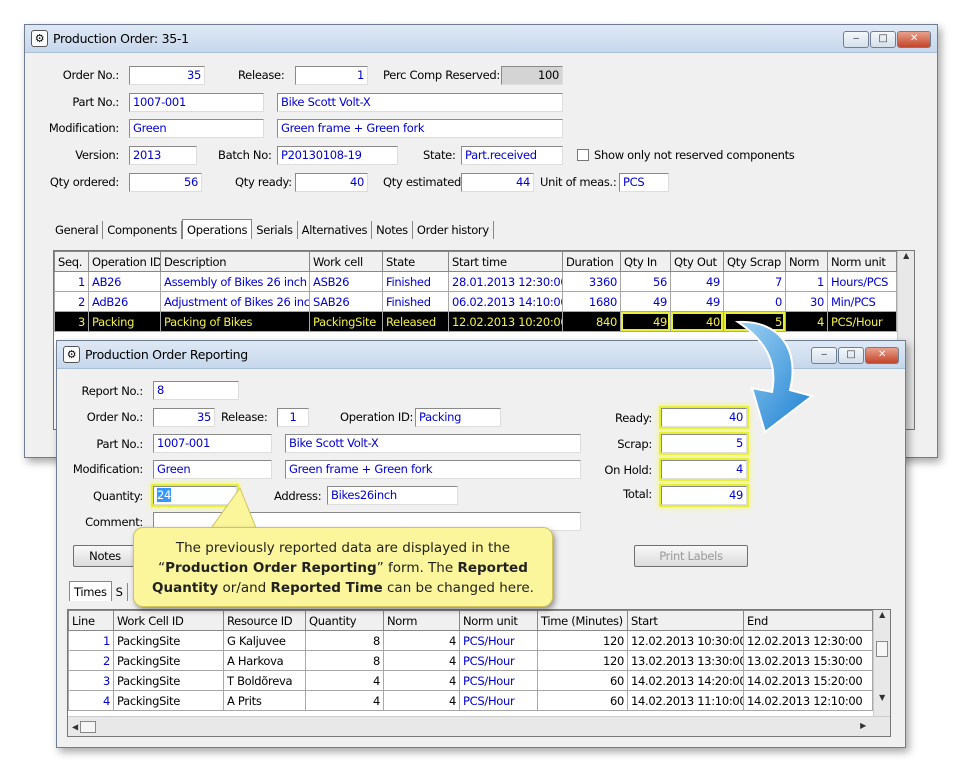 The image size is (962, 772). I want to click on tab-operations: Operations, so click(217, 229).